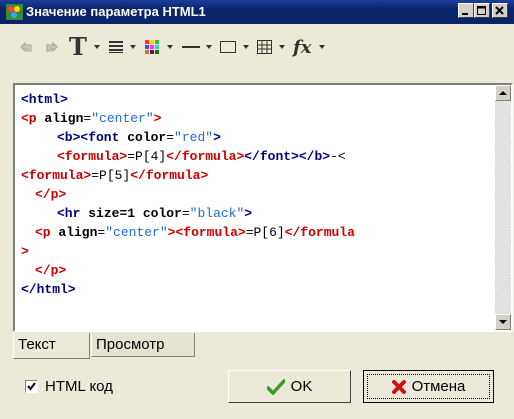 The image size is (514, 419). I want to click on line-button, so click(191, 47).